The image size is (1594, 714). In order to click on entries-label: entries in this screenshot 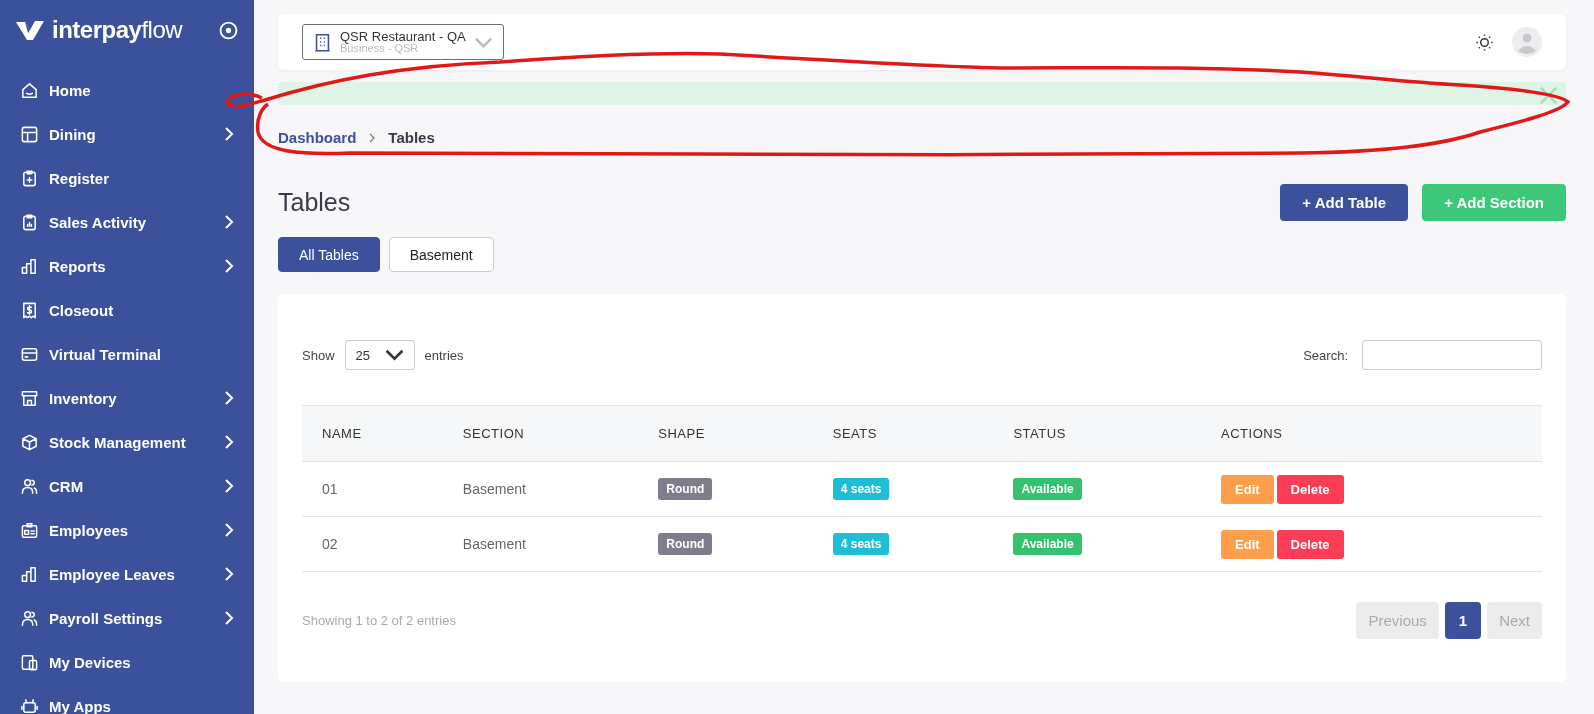, I will do `click(444, 355)`.